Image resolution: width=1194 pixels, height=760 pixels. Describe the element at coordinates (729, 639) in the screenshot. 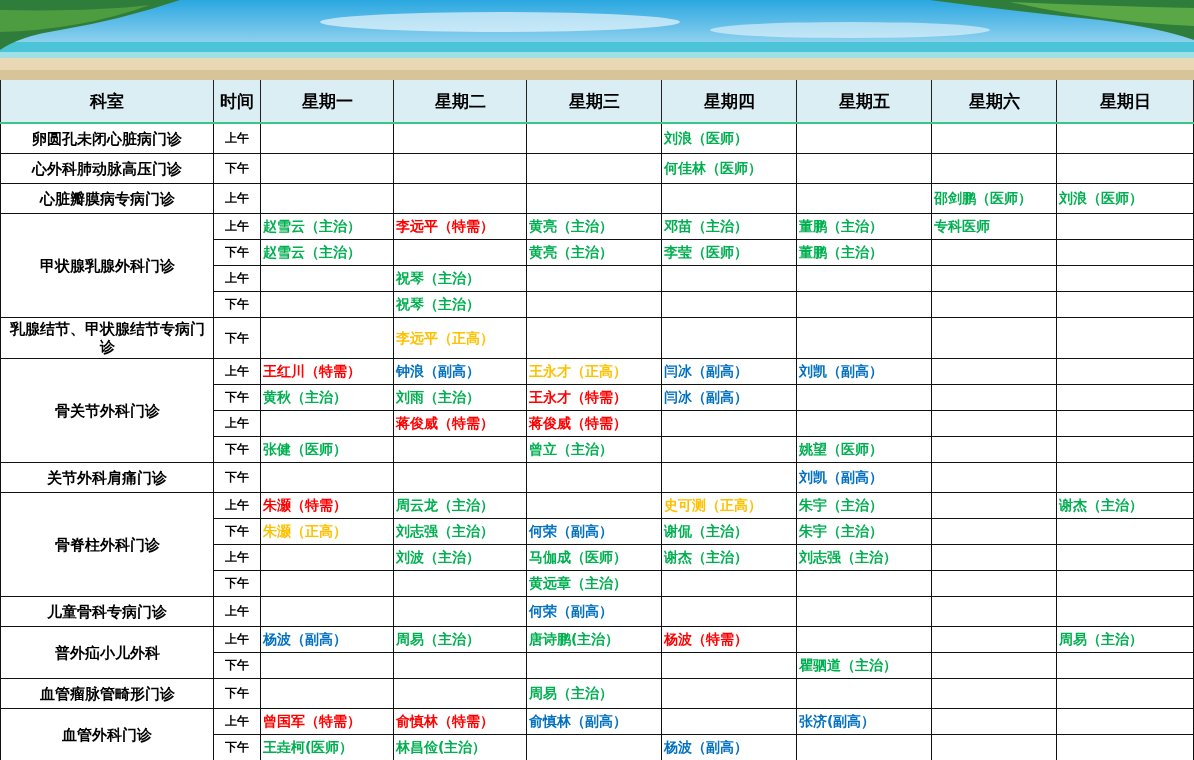

I see `doctor-cell: 杨波（特需）` at that location.